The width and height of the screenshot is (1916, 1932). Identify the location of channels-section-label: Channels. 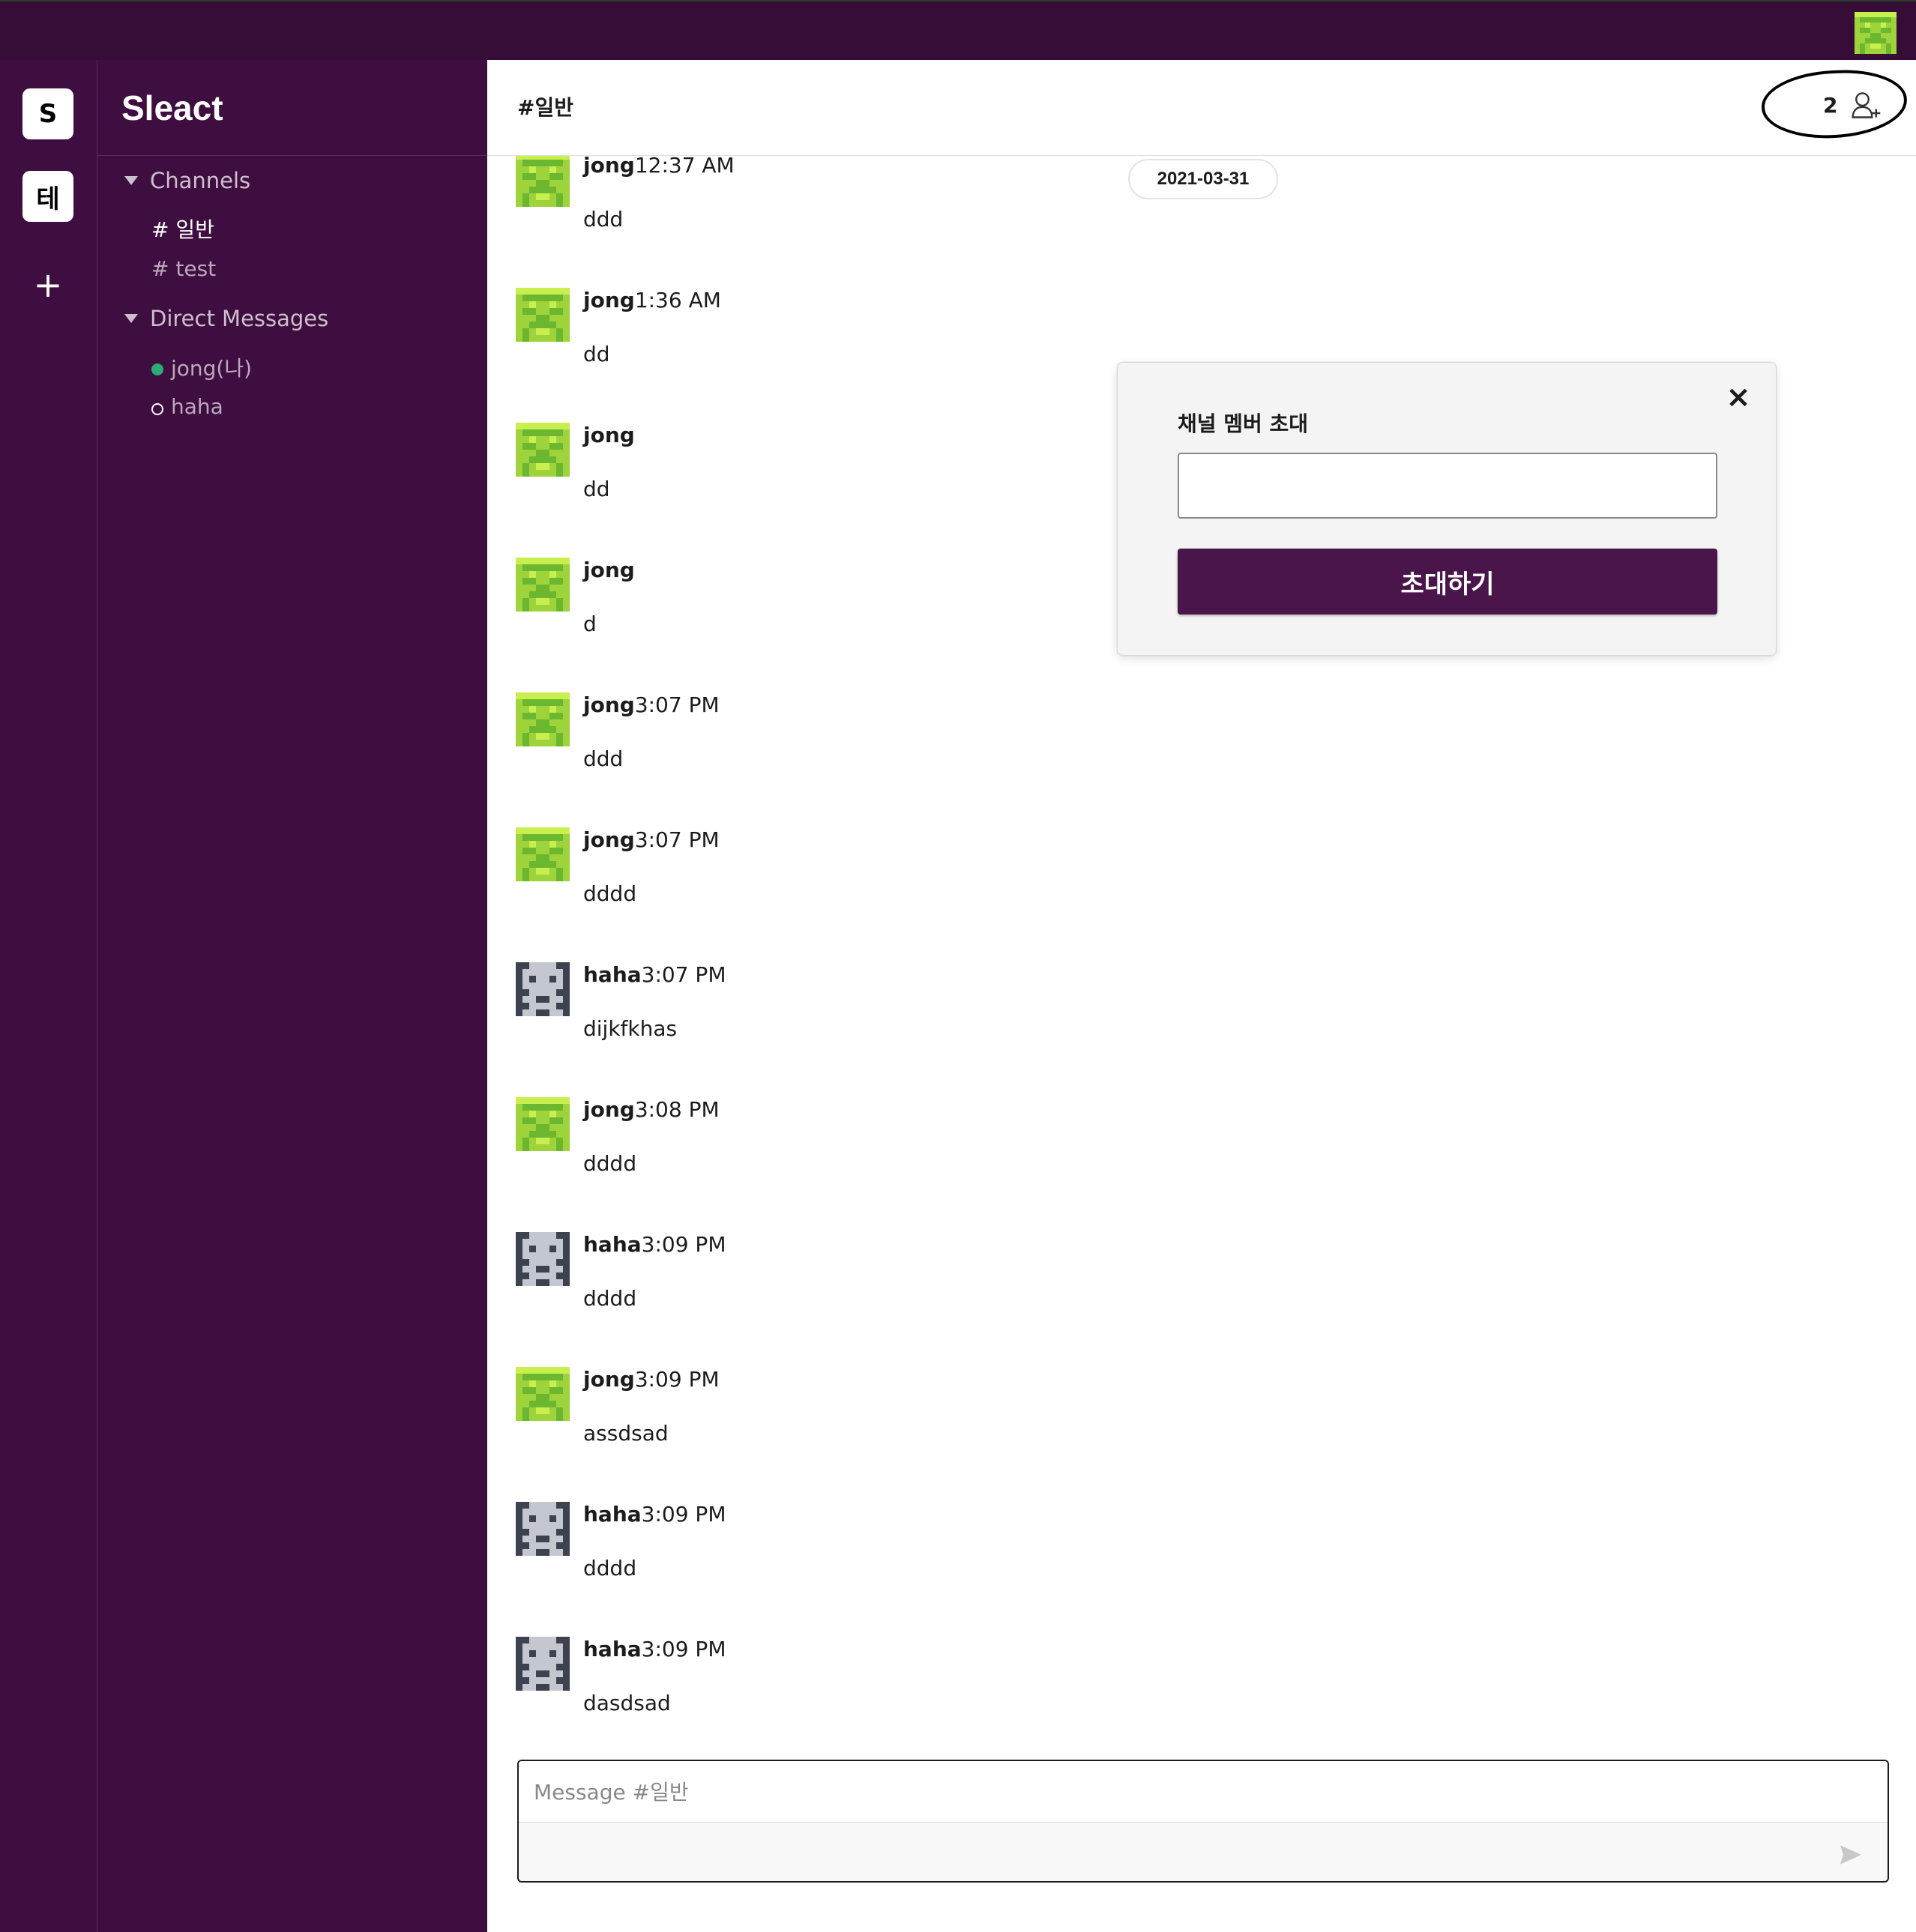
(201, 181).